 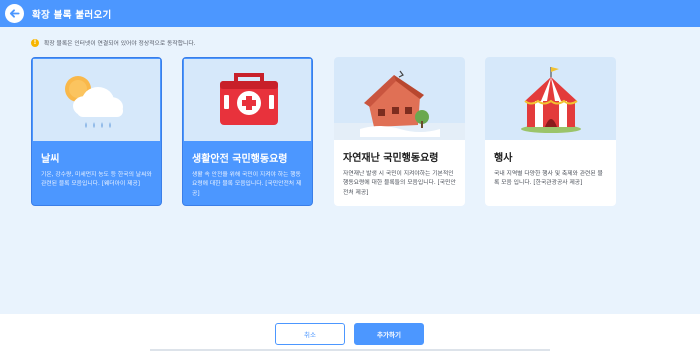 What do you see at coordinates (350, 13) in the screenshot?
I see `header-bar: 확장 블록 불러오기` at bounding box center [350, 13].